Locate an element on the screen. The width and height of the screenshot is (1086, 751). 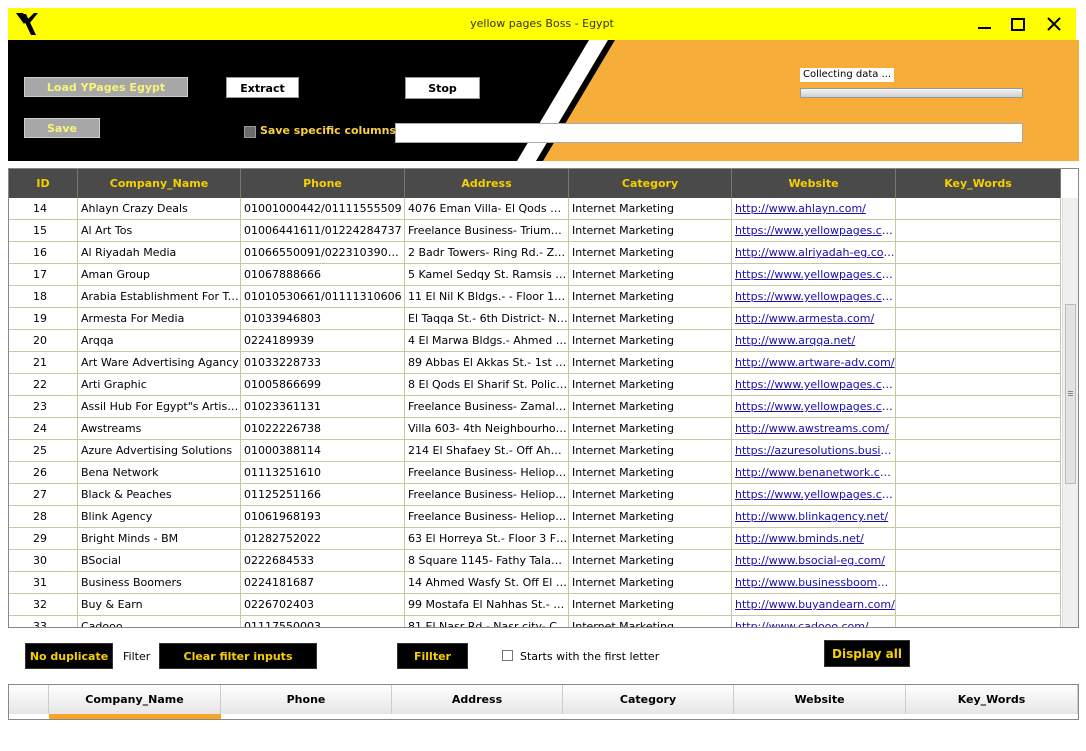
extract-button: Extract is located at coordinates (262, 87).